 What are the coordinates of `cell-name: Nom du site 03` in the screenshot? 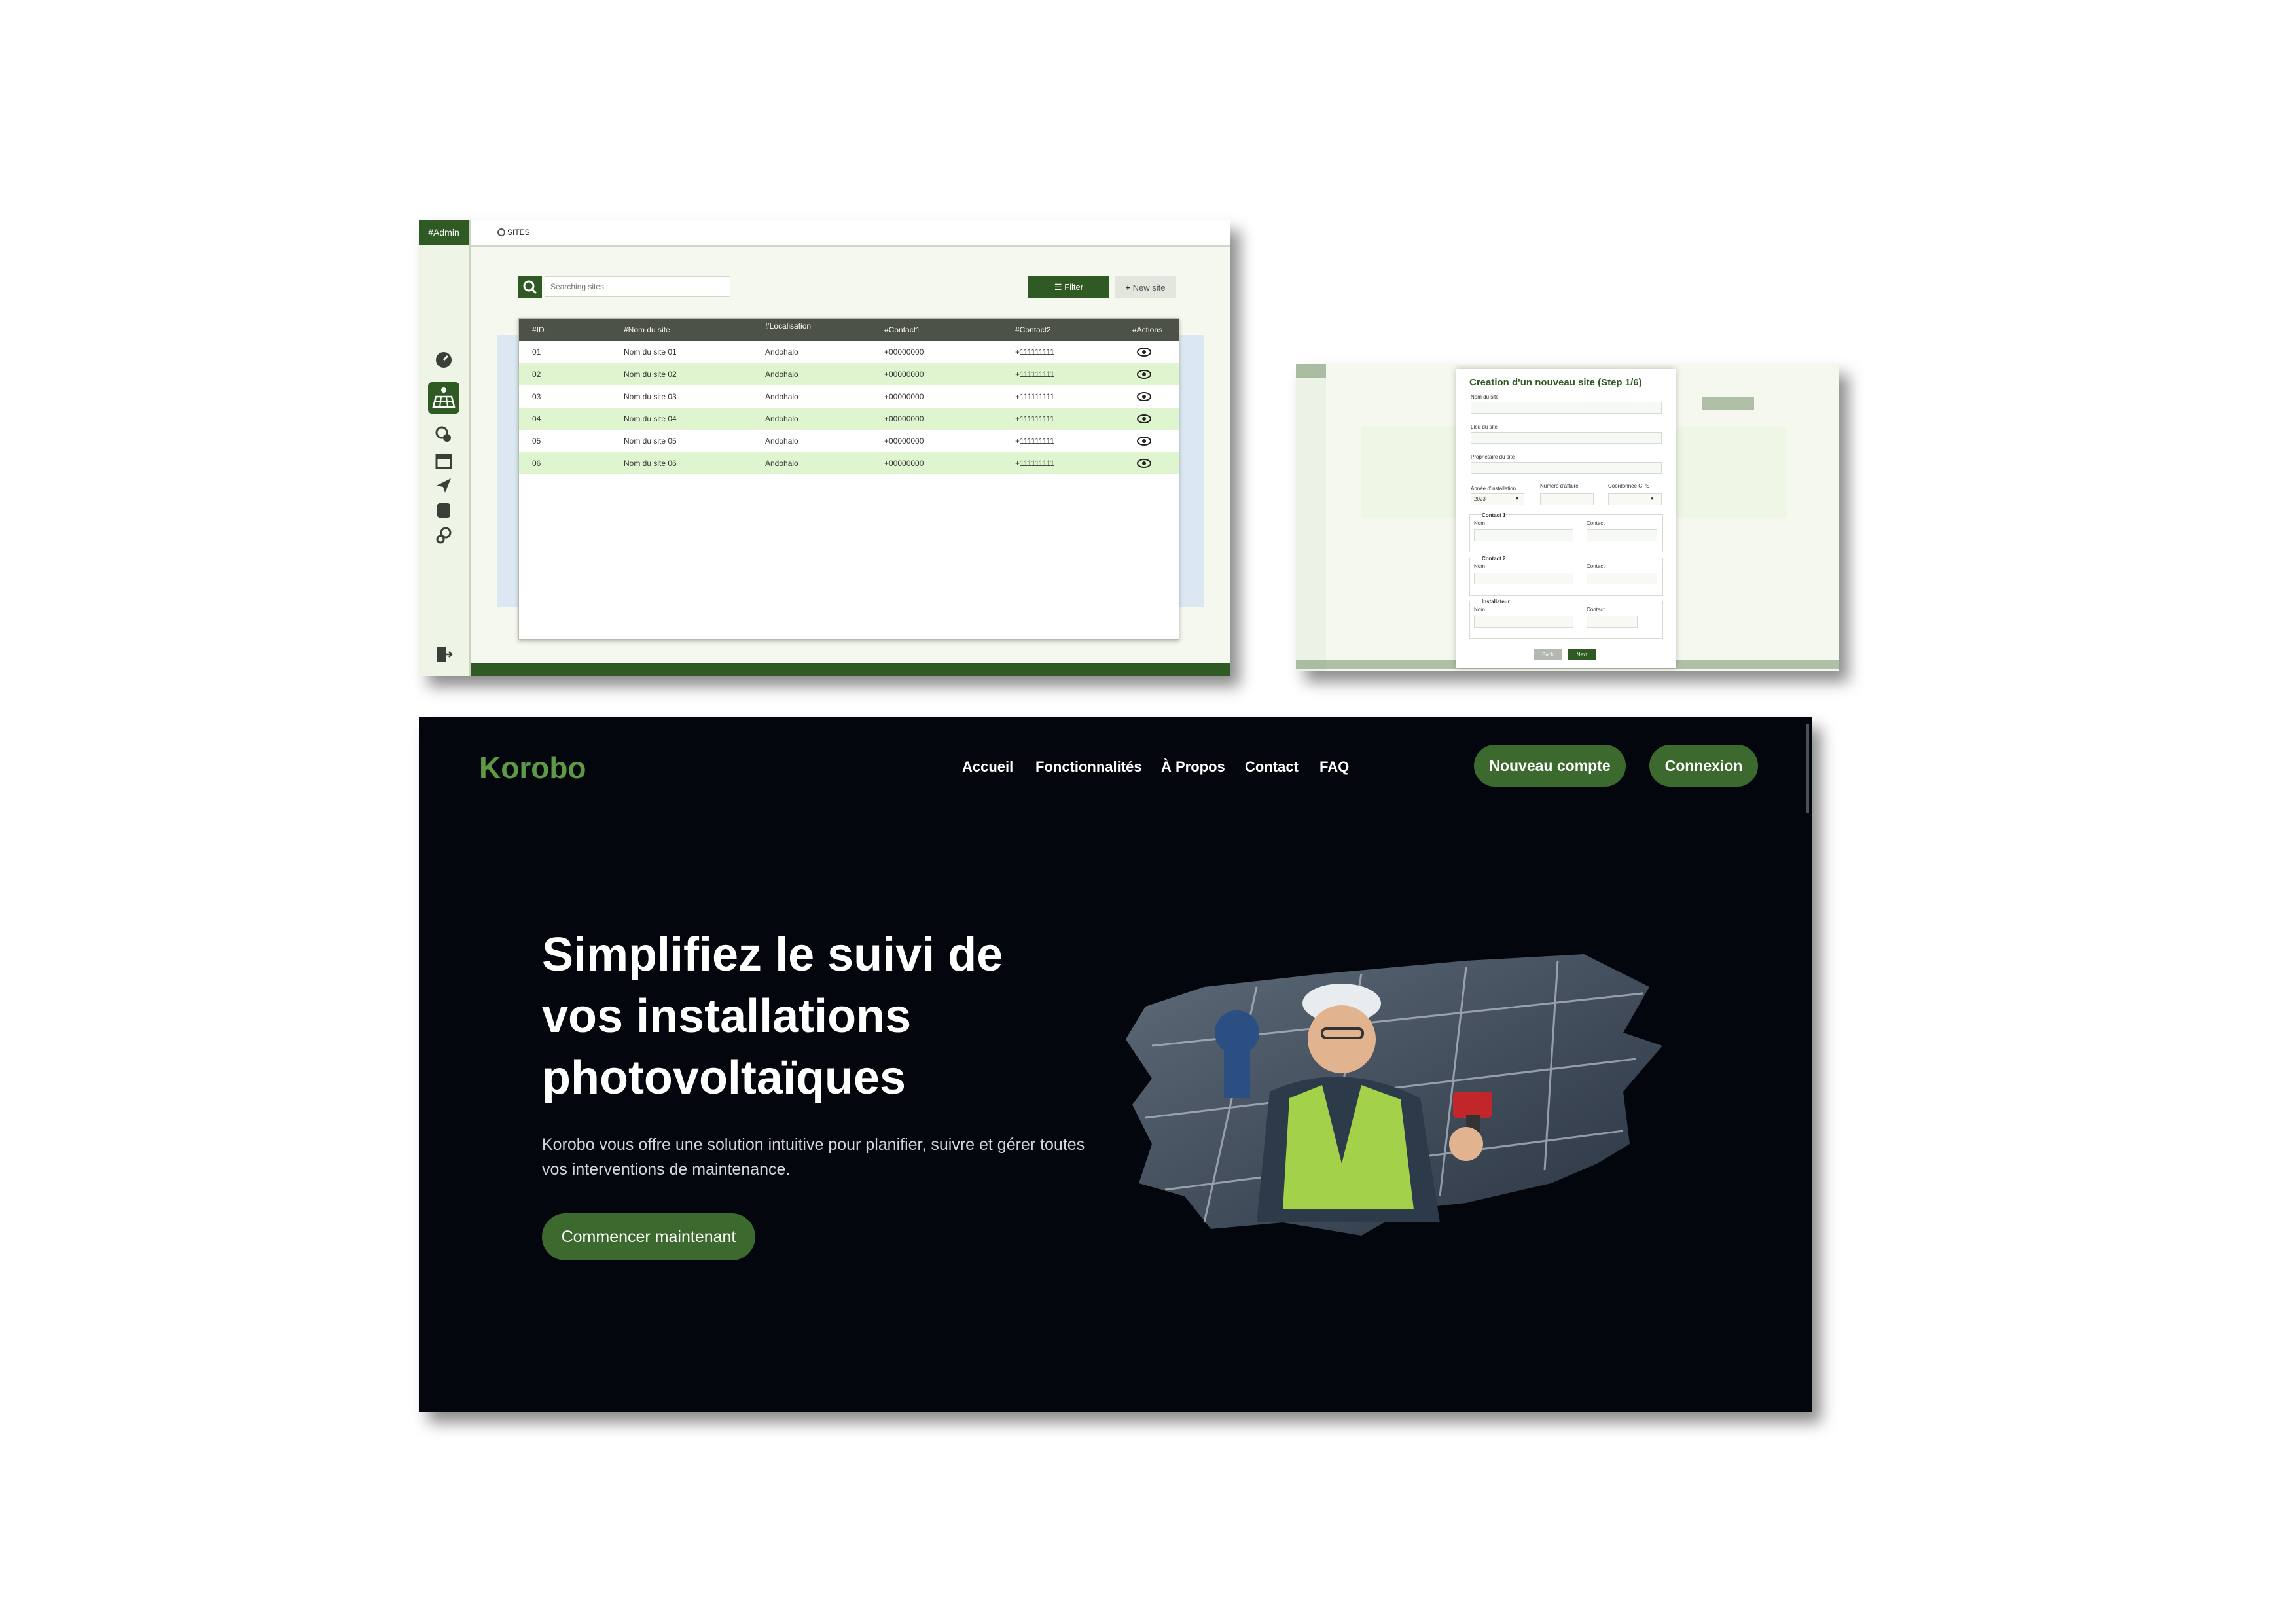 It's located at (650, 396).